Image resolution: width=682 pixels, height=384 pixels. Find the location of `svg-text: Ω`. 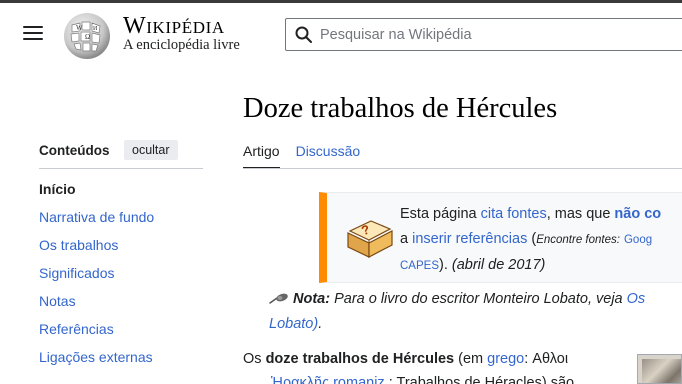

svg-text: Ω is located at coordinates (87, 37).